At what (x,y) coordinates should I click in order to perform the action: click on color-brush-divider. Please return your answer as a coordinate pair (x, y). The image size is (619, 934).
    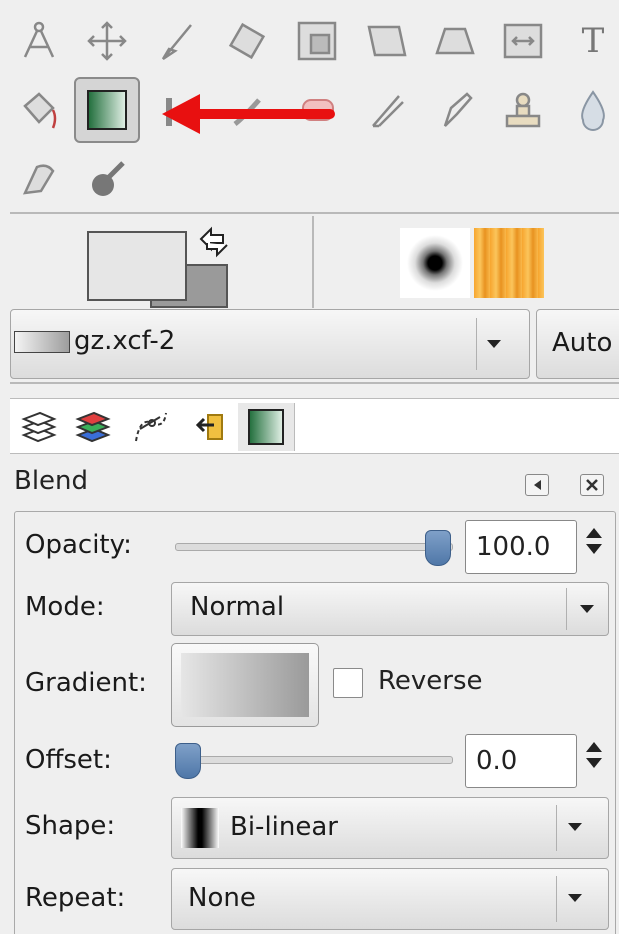
    Looking at the image, I should click on (313, 262).